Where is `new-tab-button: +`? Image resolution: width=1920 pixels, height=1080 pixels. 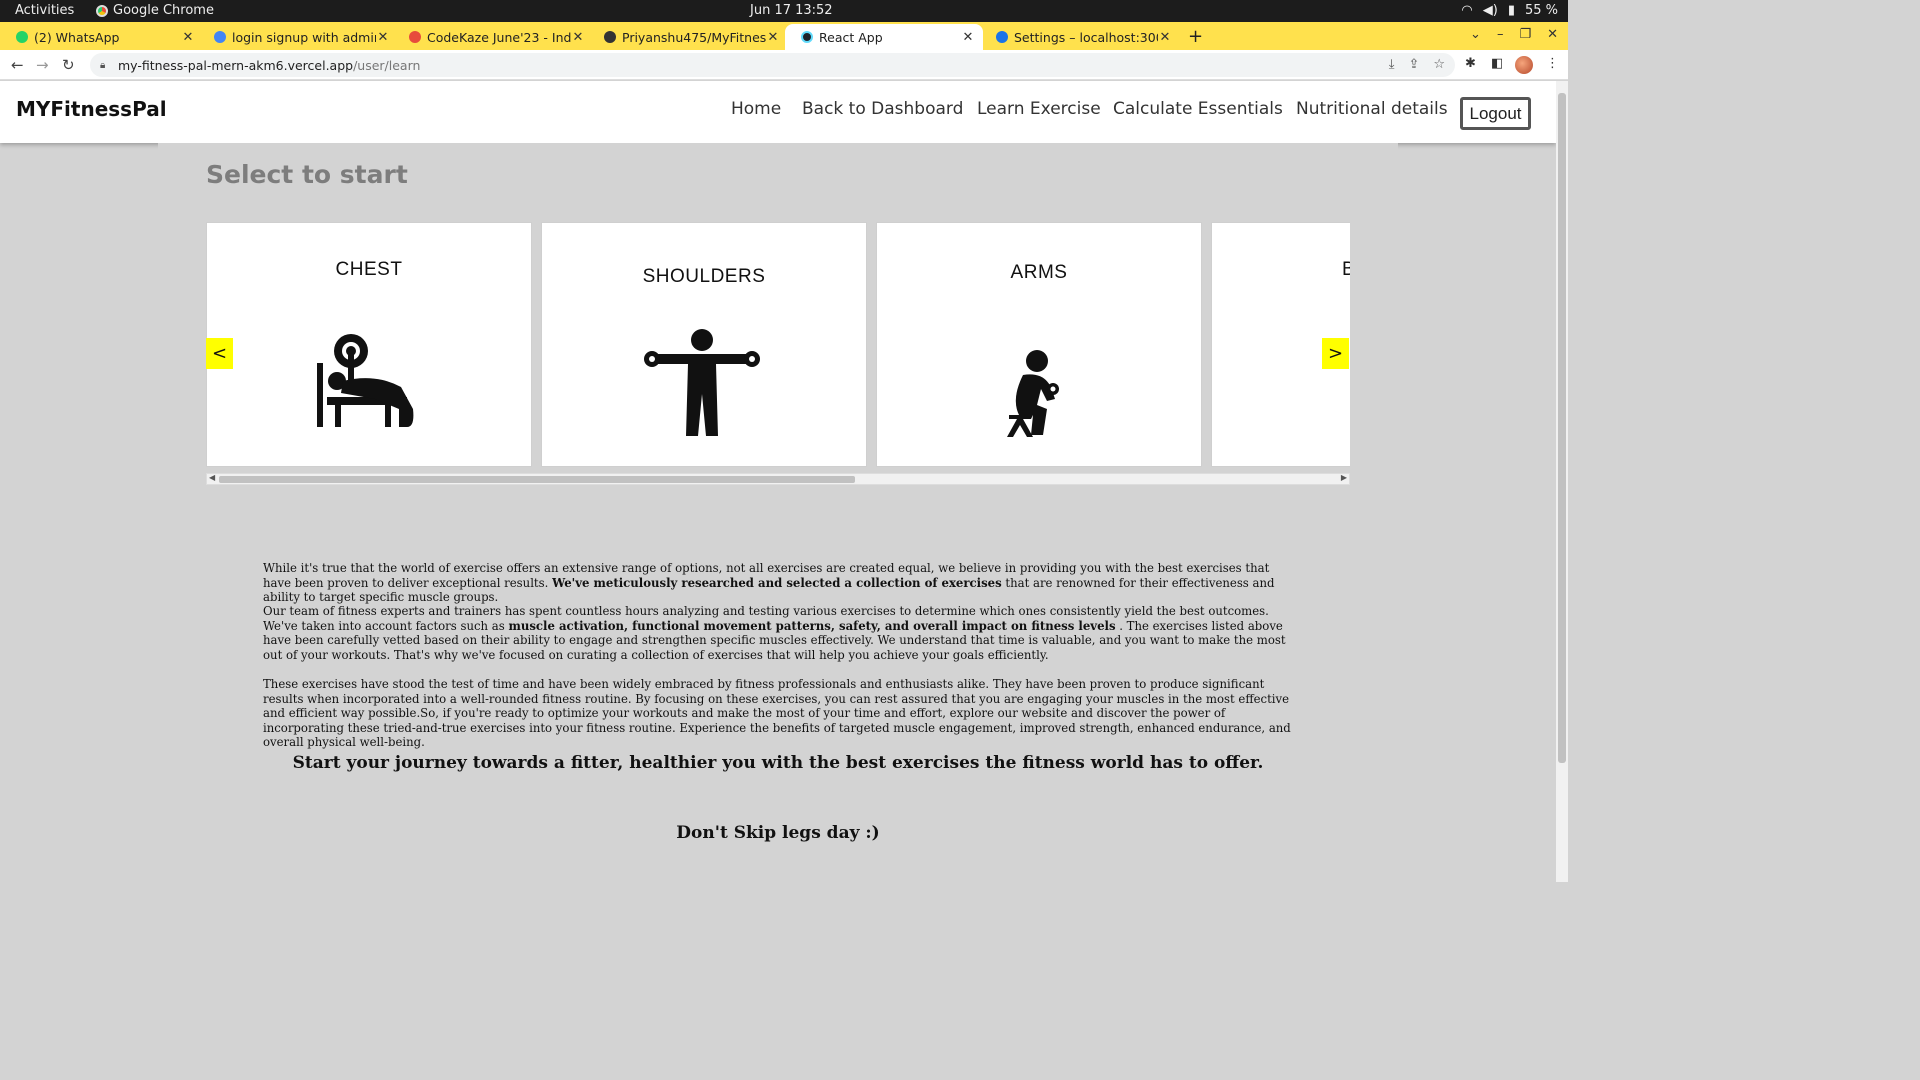
new-tab-button: + is located at coordinates (1195, 36).